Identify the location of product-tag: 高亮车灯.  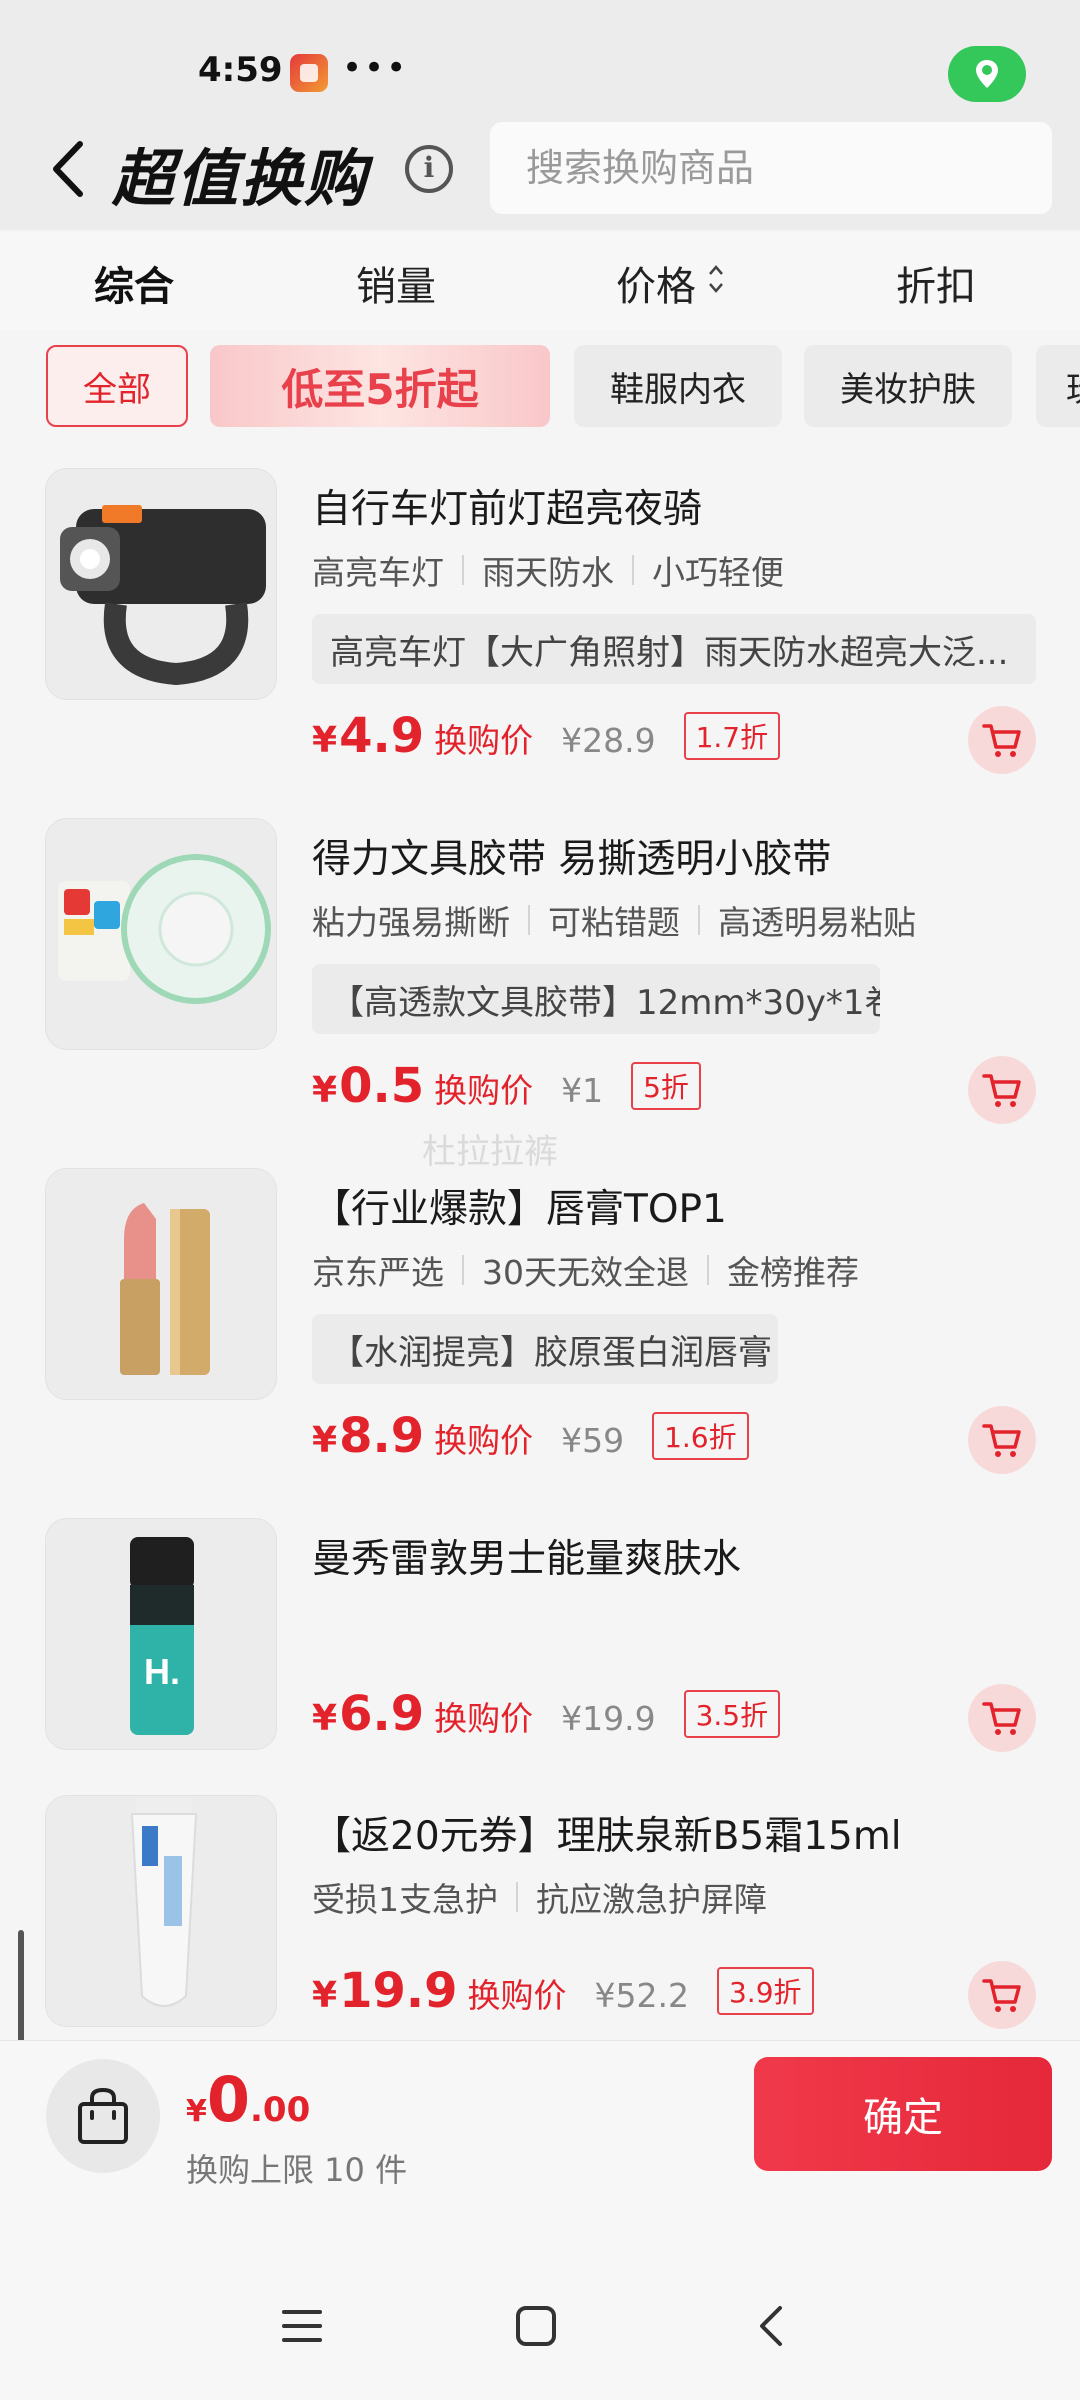
(378, 572).